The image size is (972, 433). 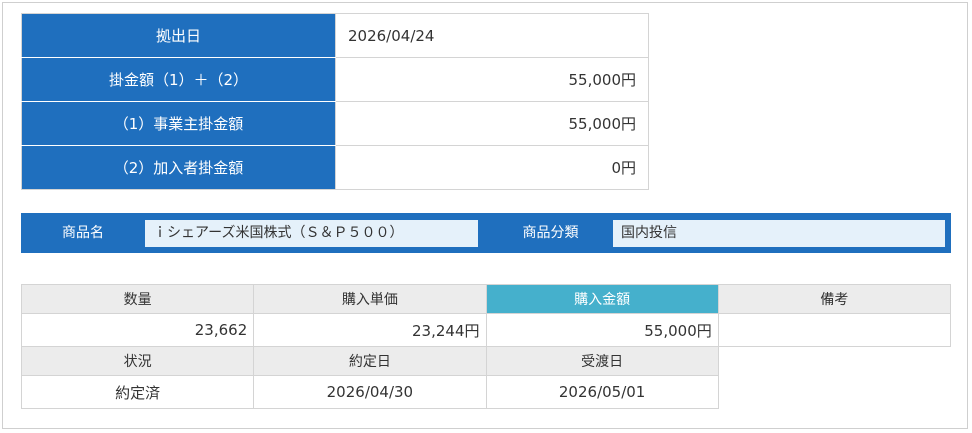 I want to click on summary-value: 2026/04/24, so click(x=492, y=35).